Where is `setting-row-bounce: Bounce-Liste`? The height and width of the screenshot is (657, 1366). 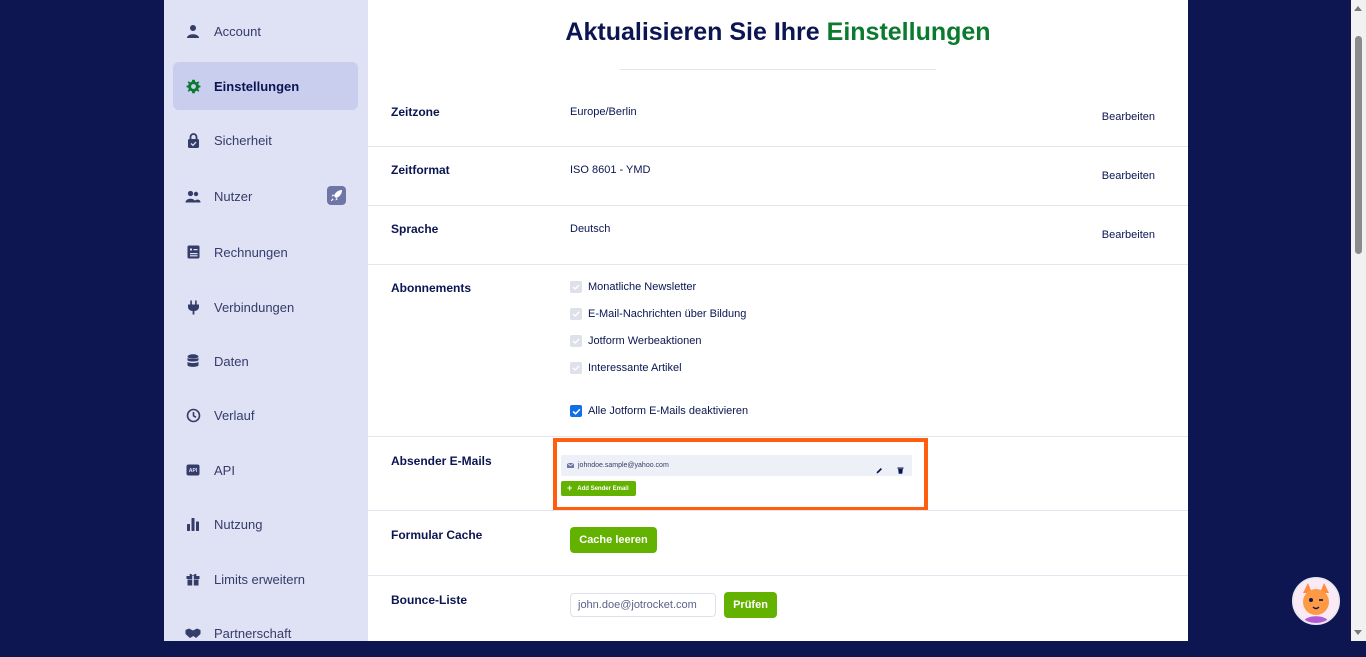 setting-row-bounce: Bounce-Liste is located at coordinates (778, 608).